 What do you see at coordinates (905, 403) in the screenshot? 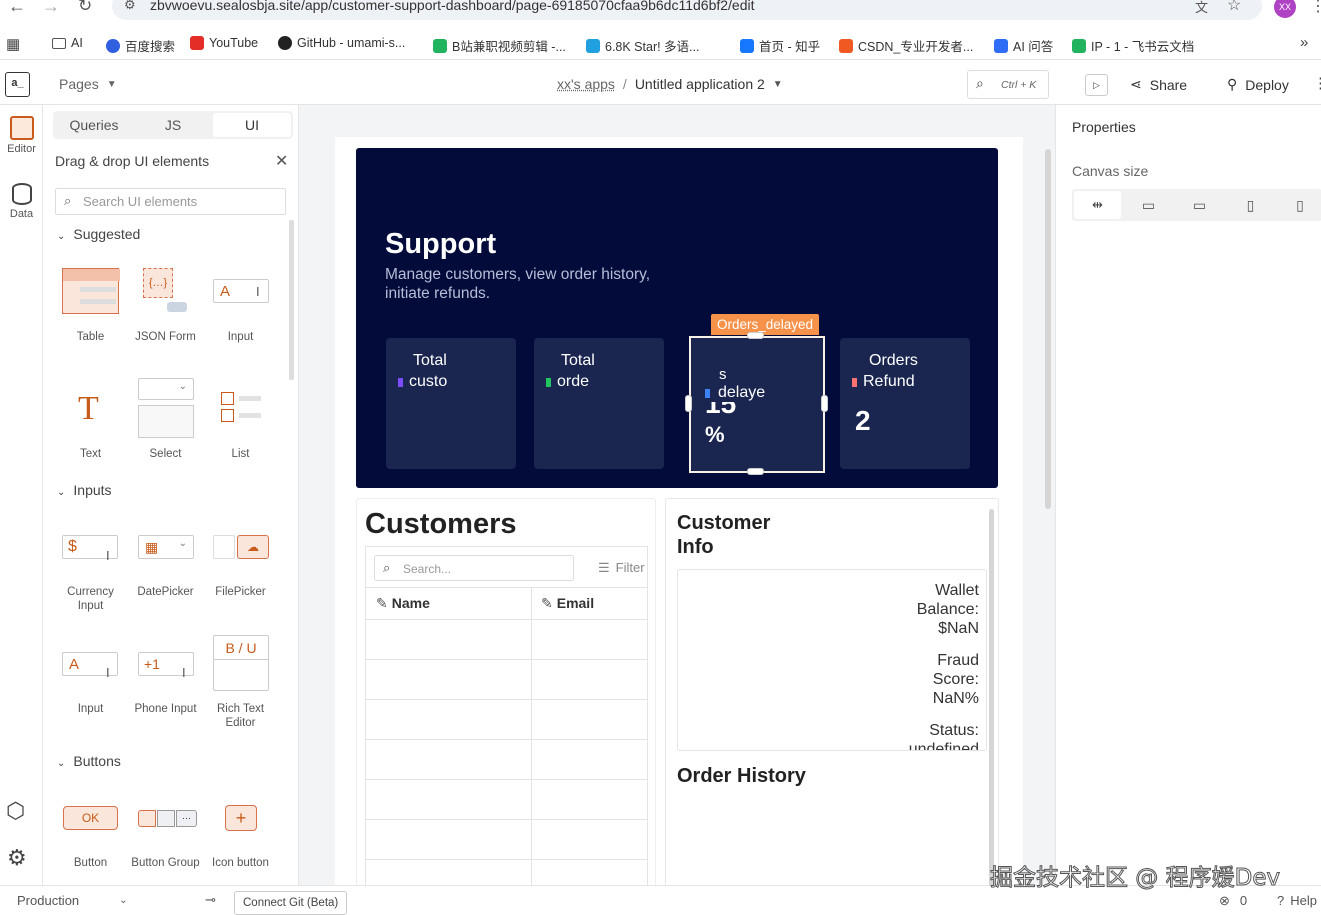
I see `stat-card-refunds: Orders Refund 2` at bounding box center [905, 403].